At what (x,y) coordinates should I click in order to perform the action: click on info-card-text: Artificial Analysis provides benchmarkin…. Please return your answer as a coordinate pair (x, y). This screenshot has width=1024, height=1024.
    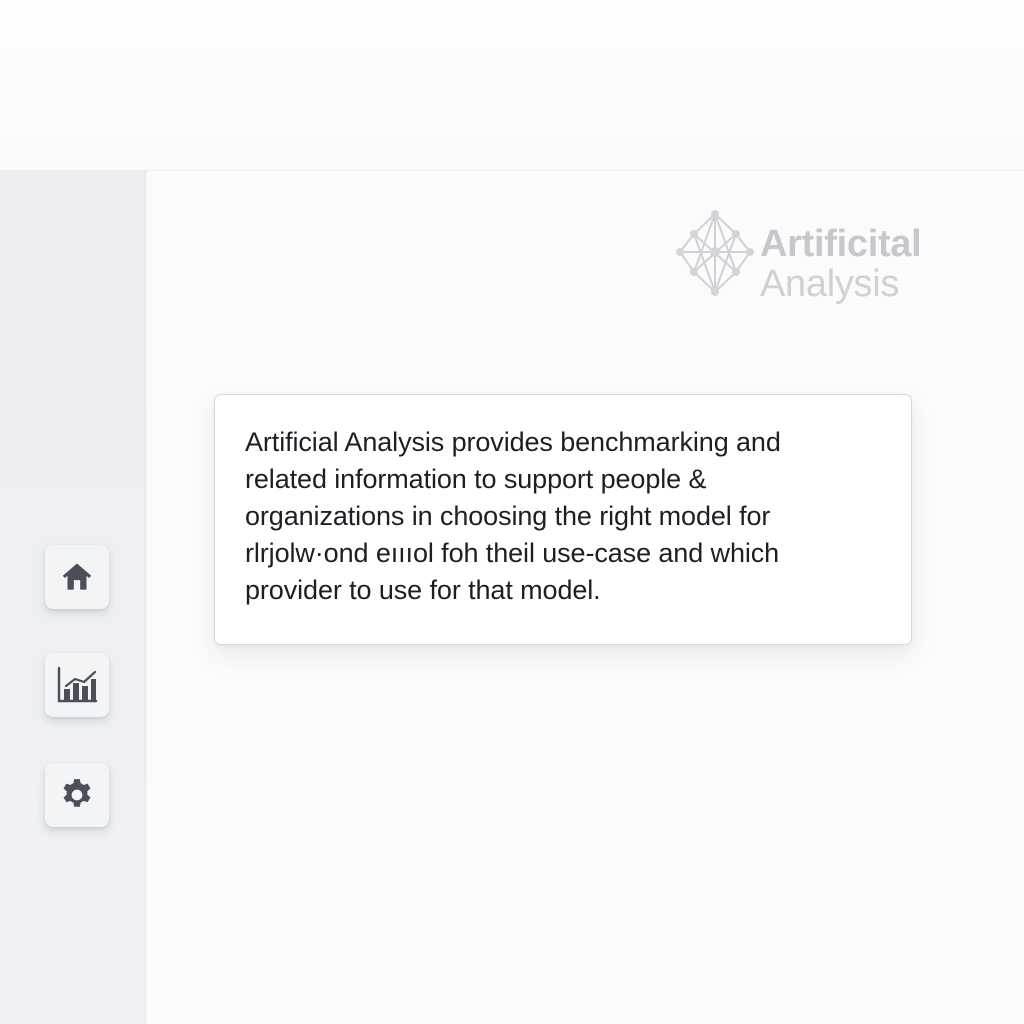
    Looking at the image, I should click on (564, 516).